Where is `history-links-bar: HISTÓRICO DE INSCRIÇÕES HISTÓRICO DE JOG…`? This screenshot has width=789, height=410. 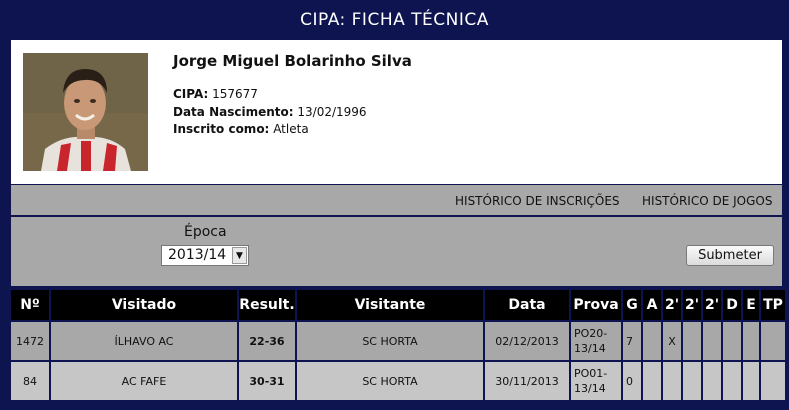
history-links-bar: HISTÓRICO DE INSCRIÇÕES HISTÓRICO DE JOG… is located at coordinates (396, 200).